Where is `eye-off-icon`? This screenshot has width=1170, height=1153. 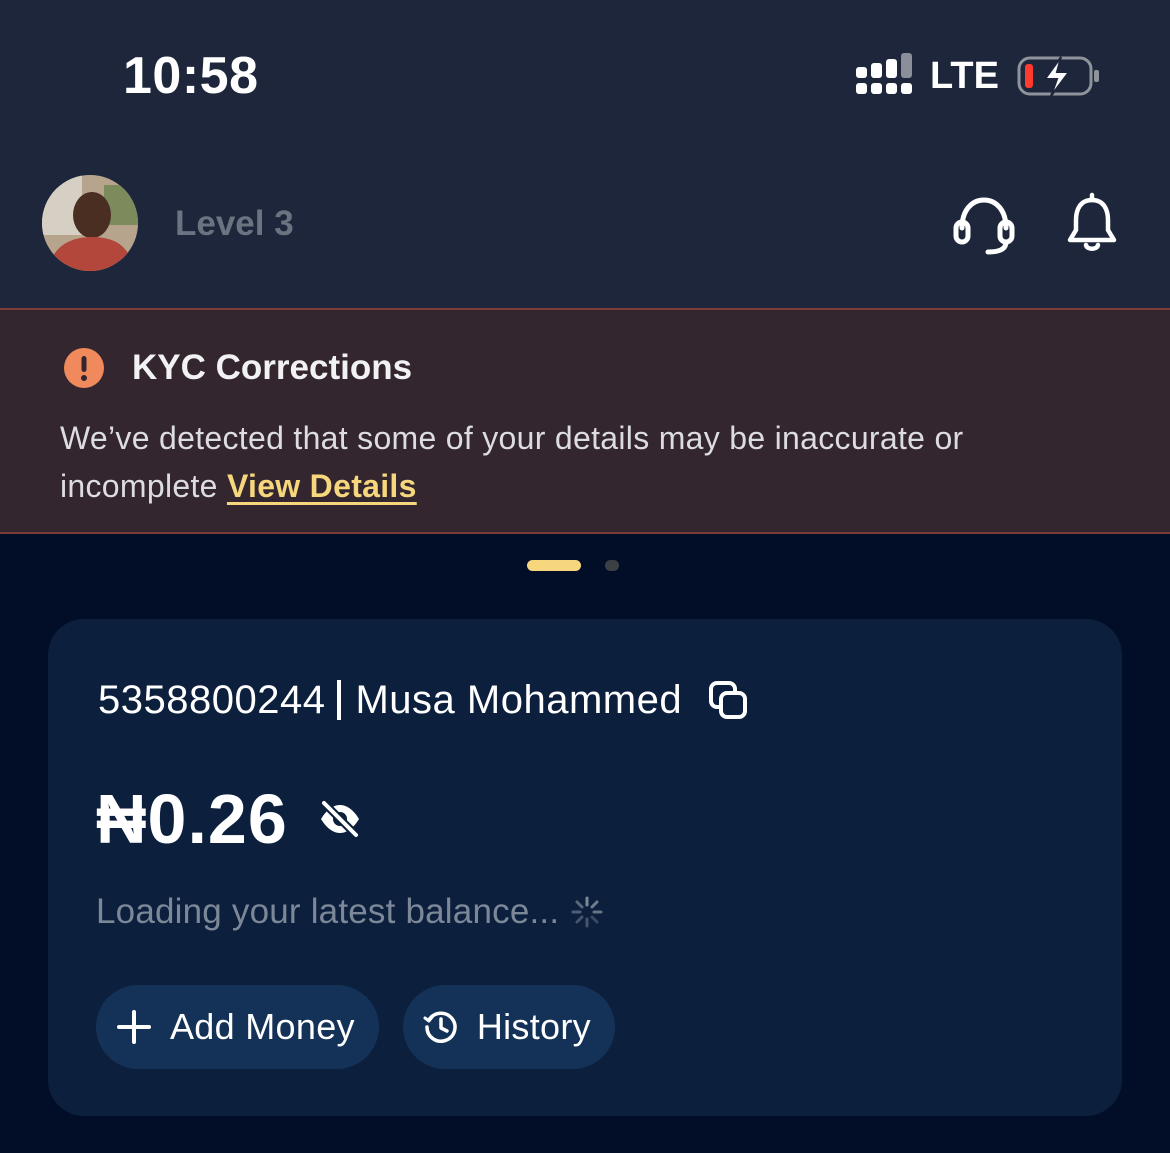 eye-off-icon is located at coordinates (340, 819).